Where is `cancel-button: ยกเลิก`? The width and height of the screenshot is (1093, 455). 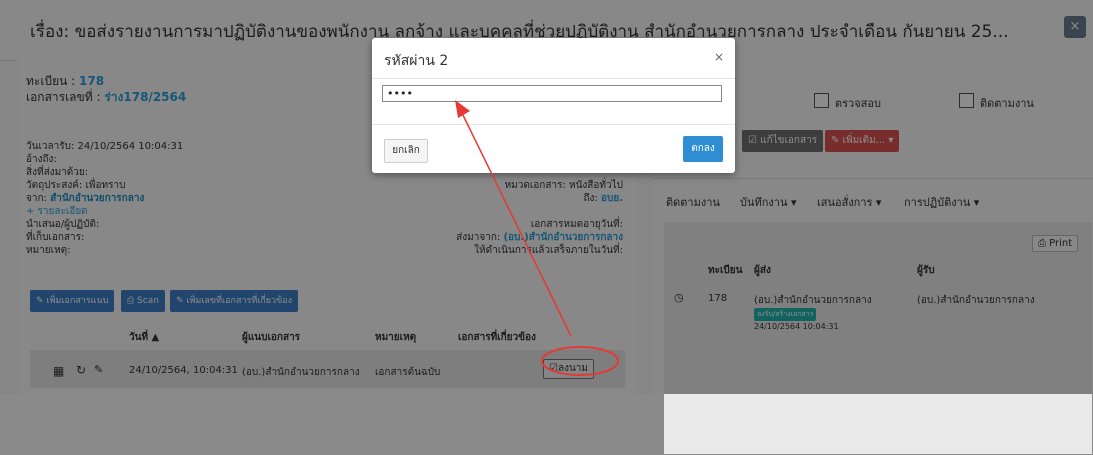
cancel-button: ยกเลิก is located at coordinates (406, 151).